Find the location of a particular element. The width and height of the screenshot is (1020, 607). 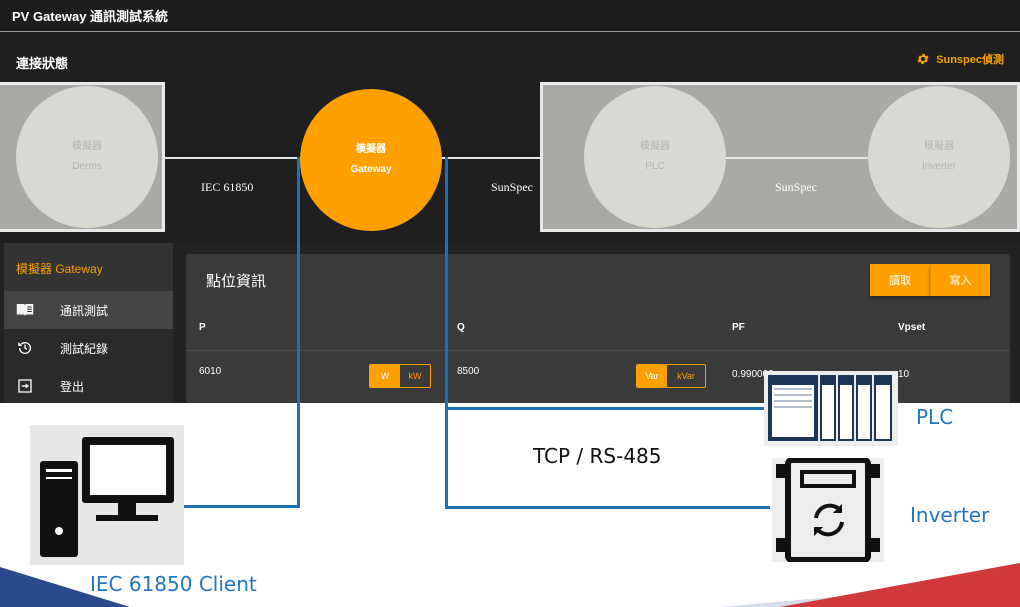

sidebar-header: 模擬器 Gateway is located at coordinates (88, 267).